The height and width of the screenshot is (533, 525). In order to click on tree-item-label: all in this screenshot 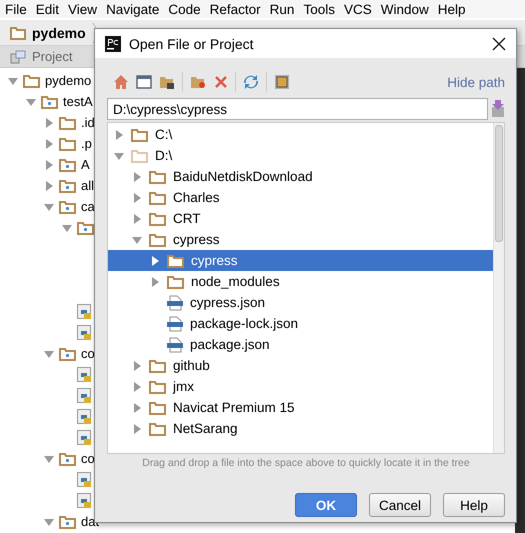, I will do `click(87, 185)`.